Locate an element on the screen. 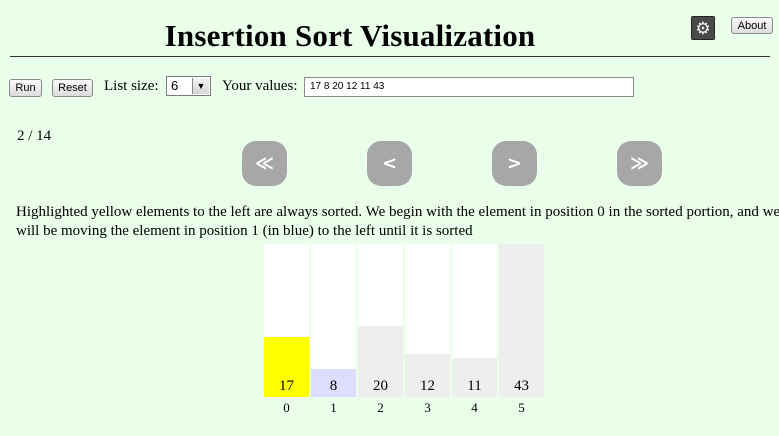 Image resolution: width=779 pixels, height=436 pixels. list-size-label: List size: is located at coordinates (131, 86).